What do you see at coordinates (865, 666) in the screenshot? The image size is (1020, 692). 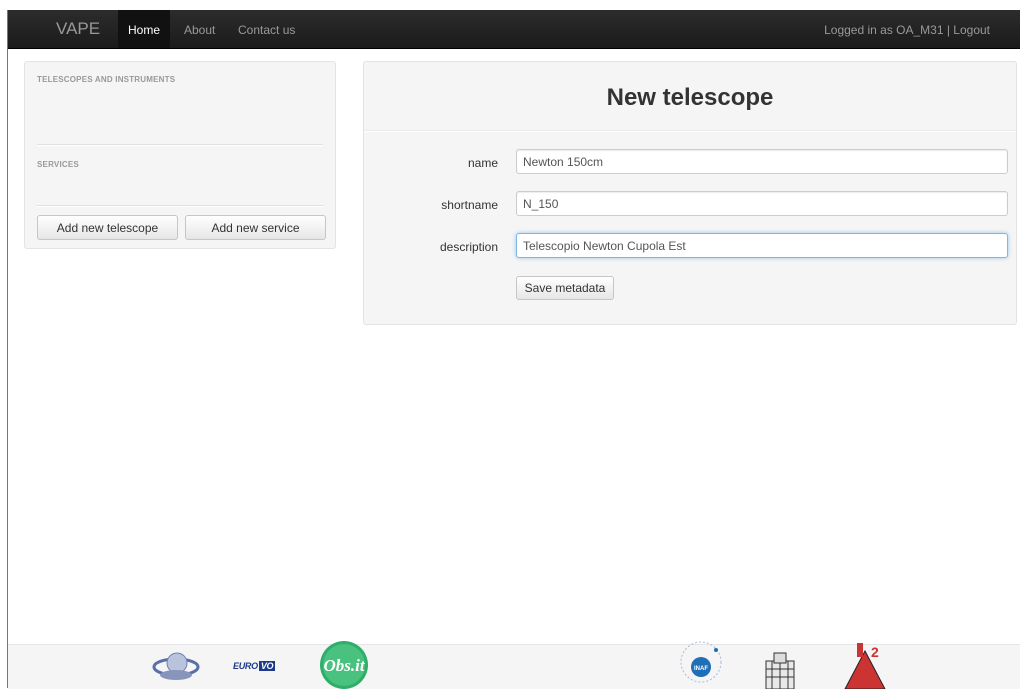 I see `ia2-logo-icon: 2` at bounding box center [865, 666].